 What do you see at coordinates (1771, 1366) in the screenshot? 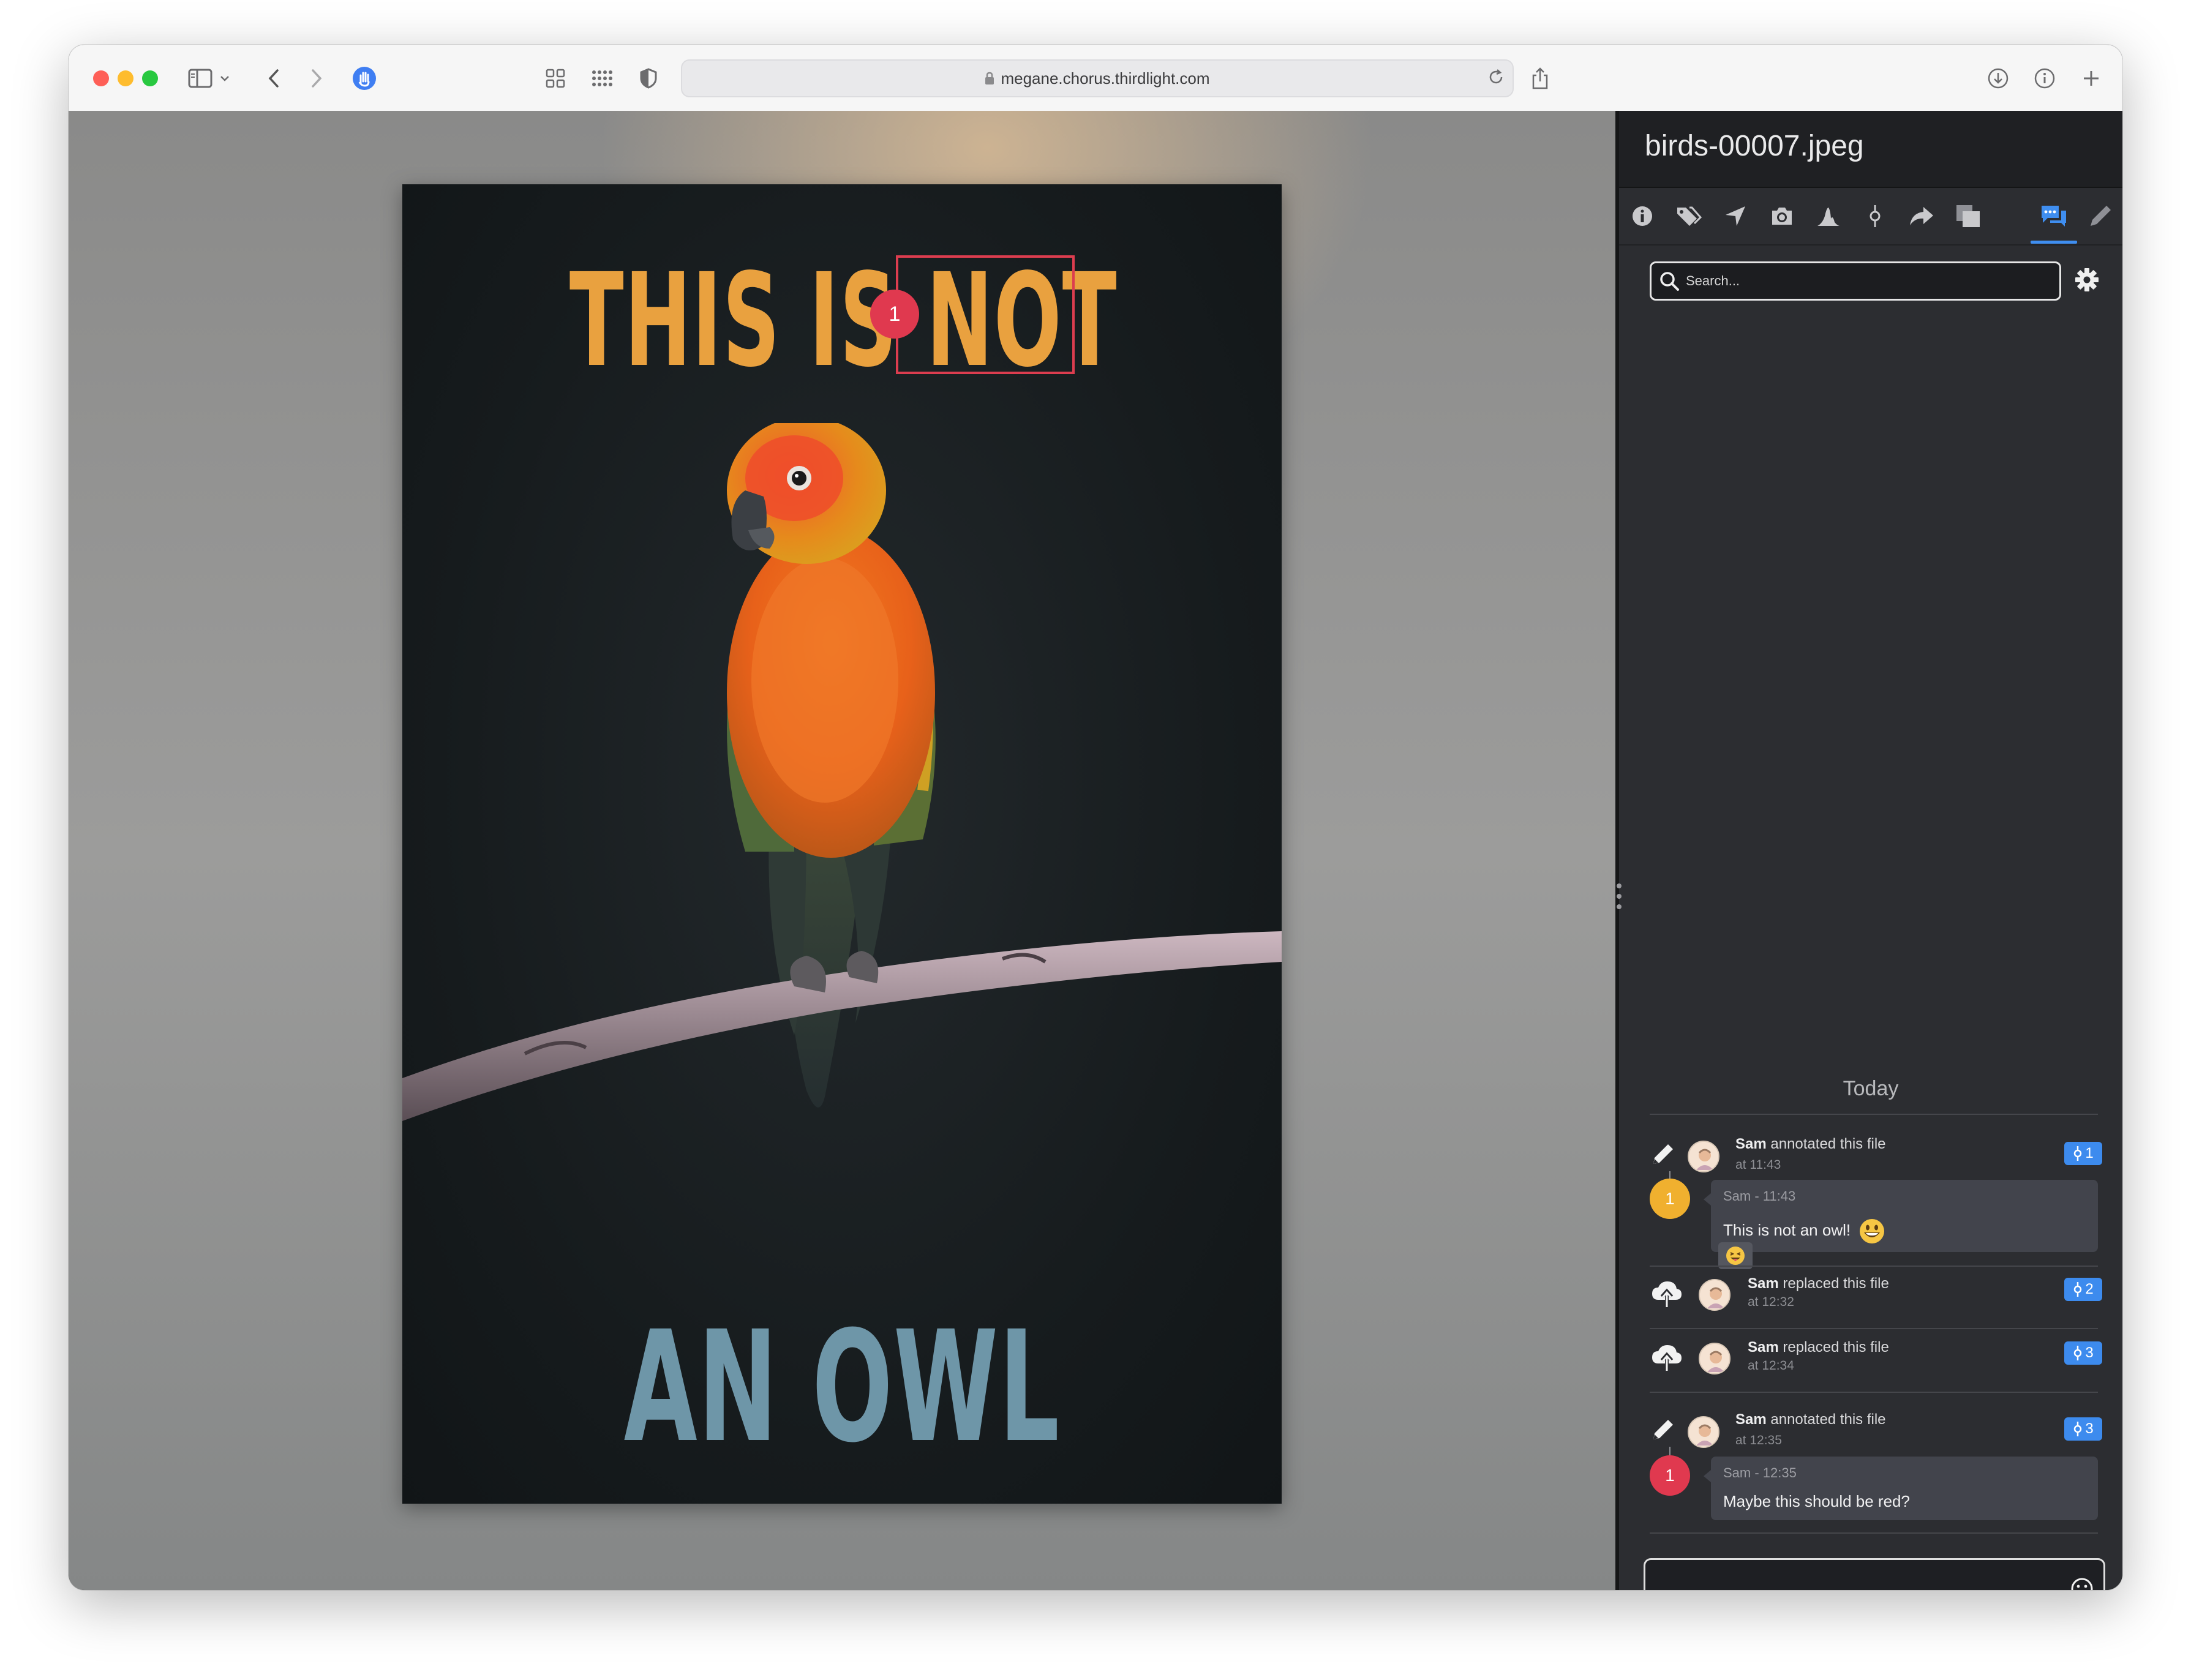
I see `event-time: at 12:34` at bounding box center [1771, 1366].